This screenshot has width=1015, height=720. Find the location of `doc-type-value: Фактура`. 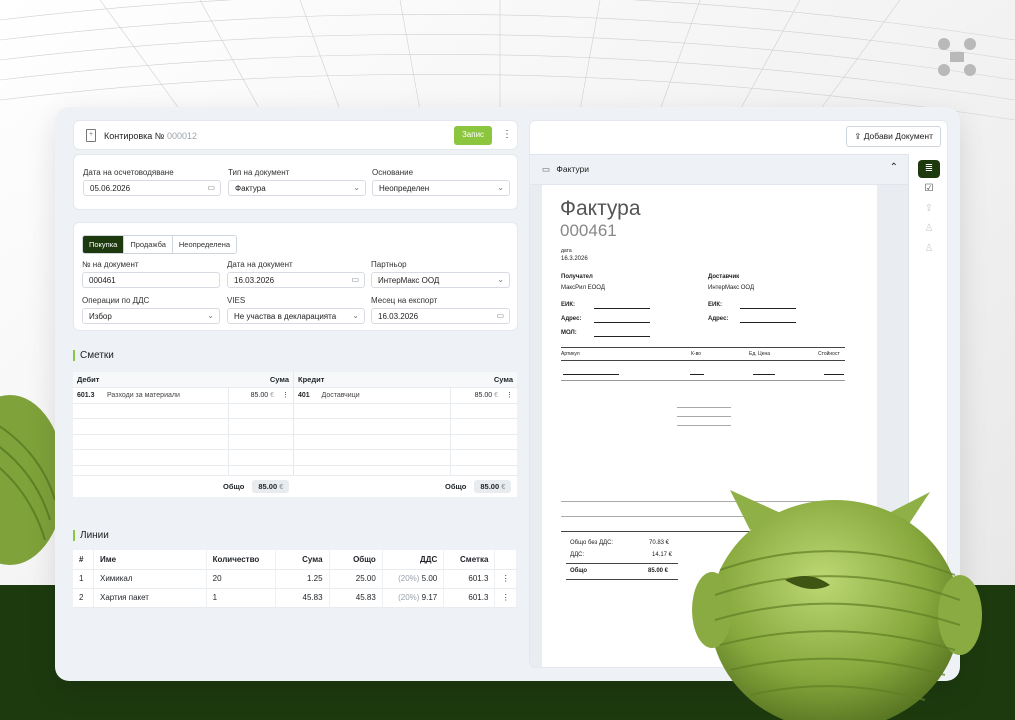

doc-type-value: Фактура is located at coordinates (250, 188).